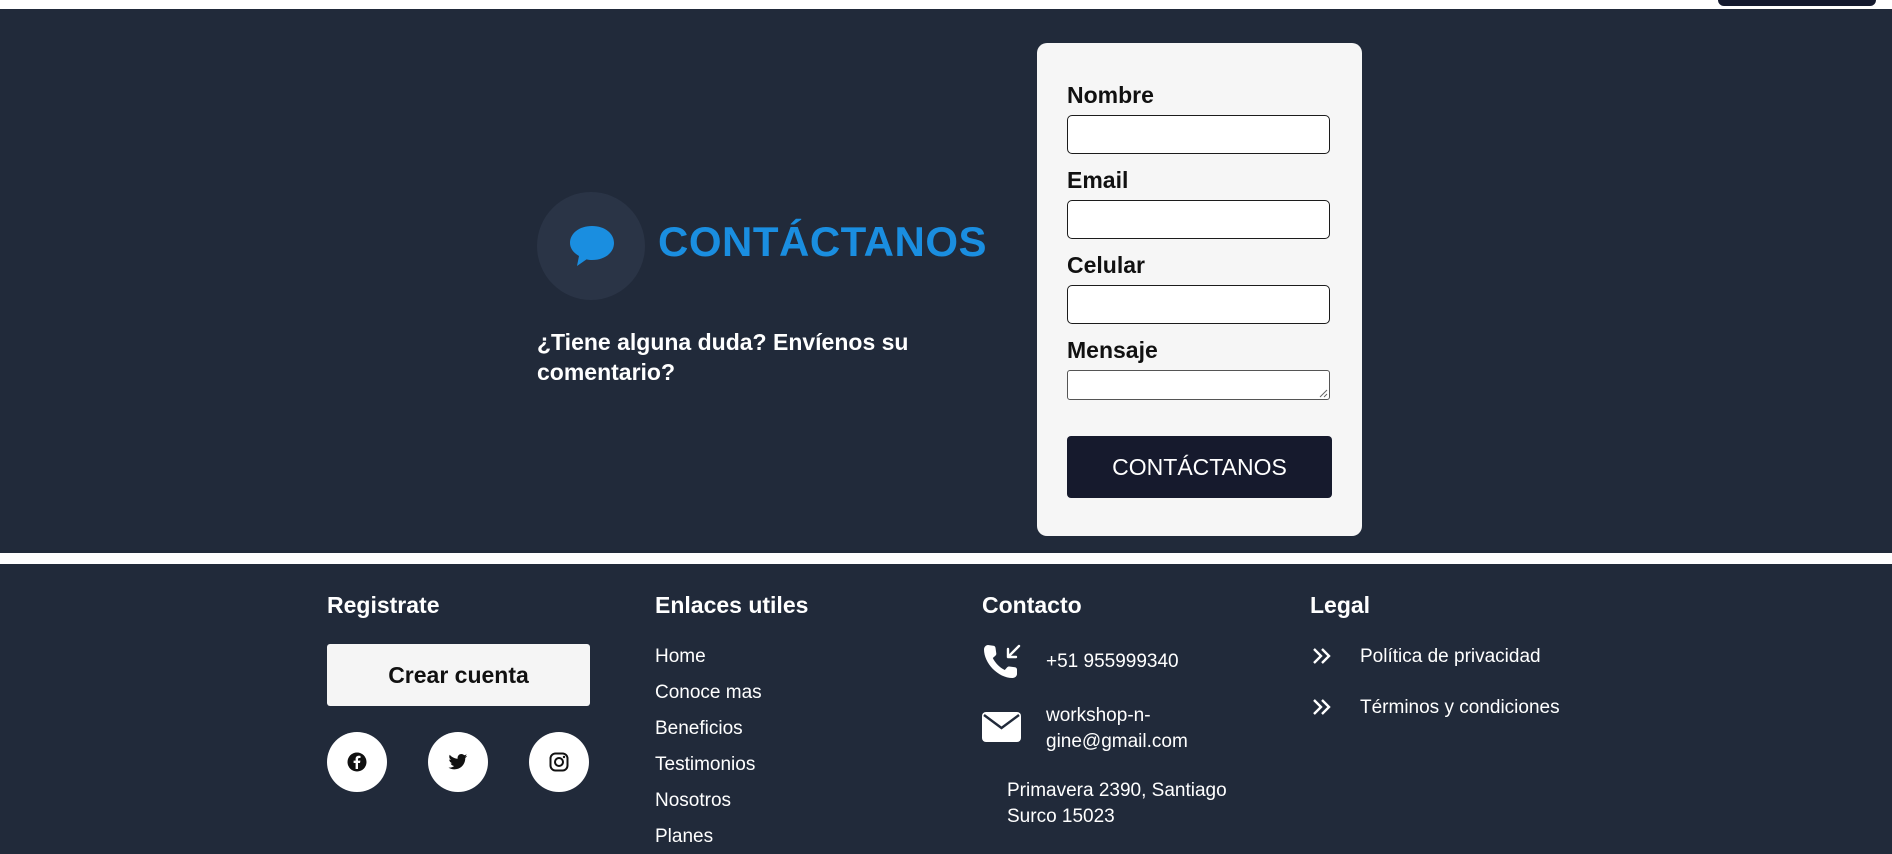 The height and width of the screenshot is (854, 1892). Describe the element at coordinates (699, 729) in the screenshot. I see `footer-link-beneficios: Beneficios` at that location.